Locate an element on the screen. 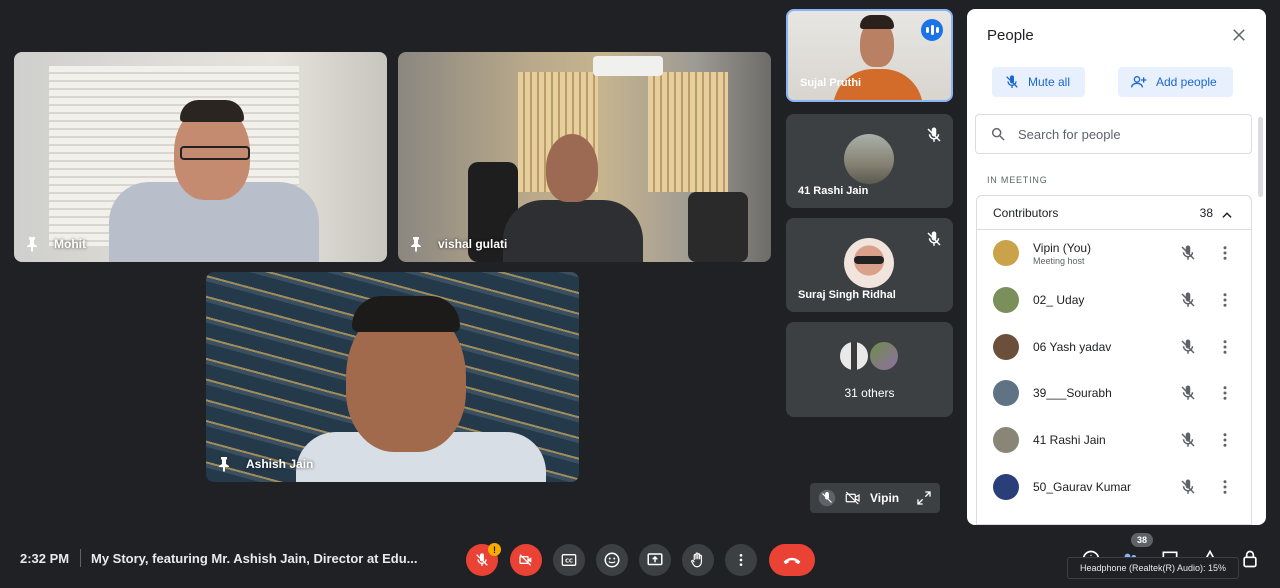  captions-icon: CC is located at coordinates (569, 560).